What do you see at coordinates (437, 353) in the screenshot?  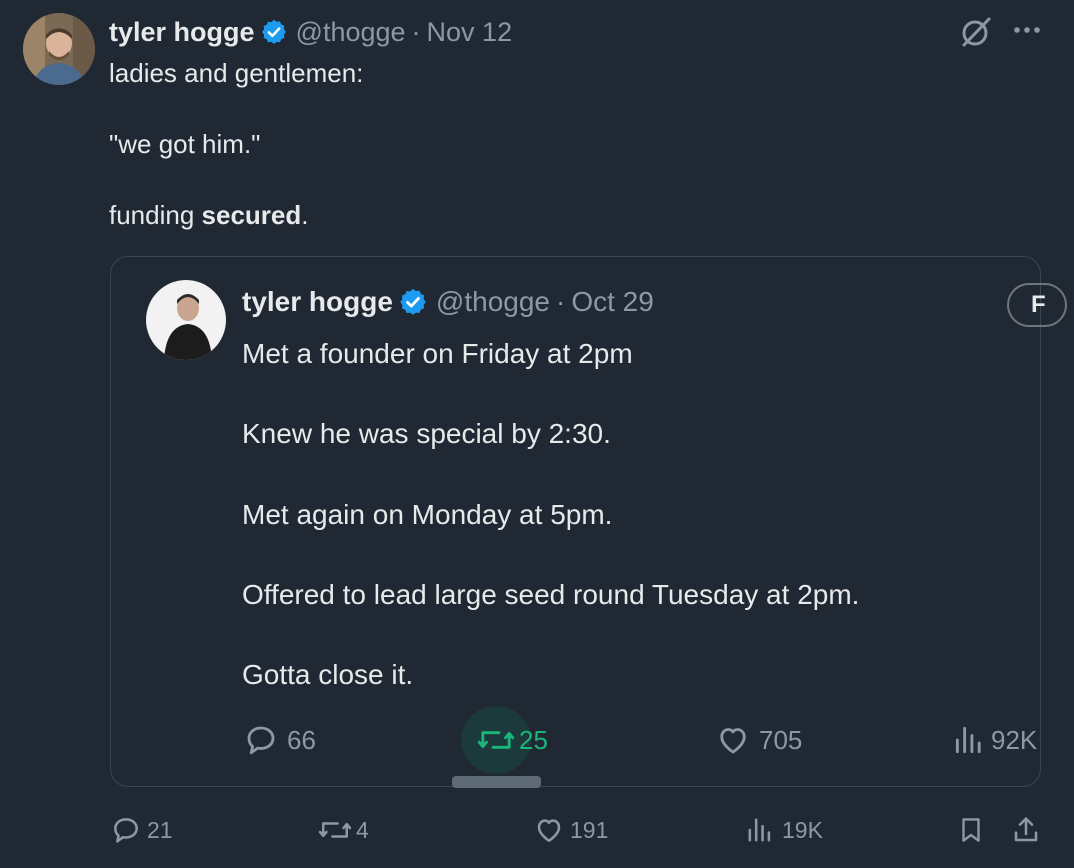 I see `quoted-text-line: Met a founder on Friday at 2pm` at bounding box center [437, 353].